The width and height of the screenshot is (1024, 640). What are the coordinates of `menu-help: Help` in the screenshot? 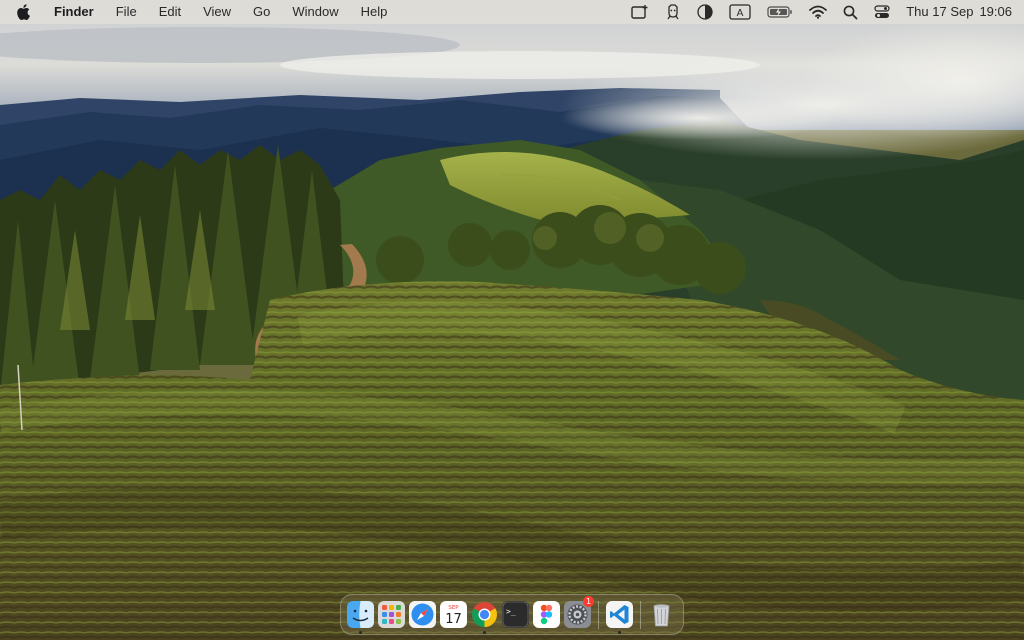 It's located at (374, 12).